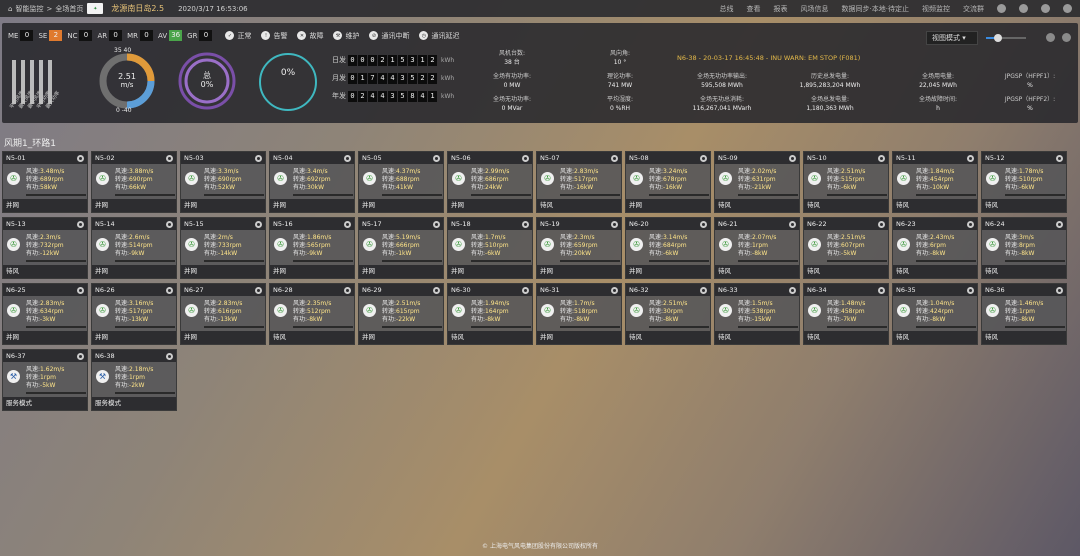  I want to click on turbine-card: N5-10 ✇ 风速:2.51m/s 转速:515rpm 有功:-6kW 待风, so click(846, 182).